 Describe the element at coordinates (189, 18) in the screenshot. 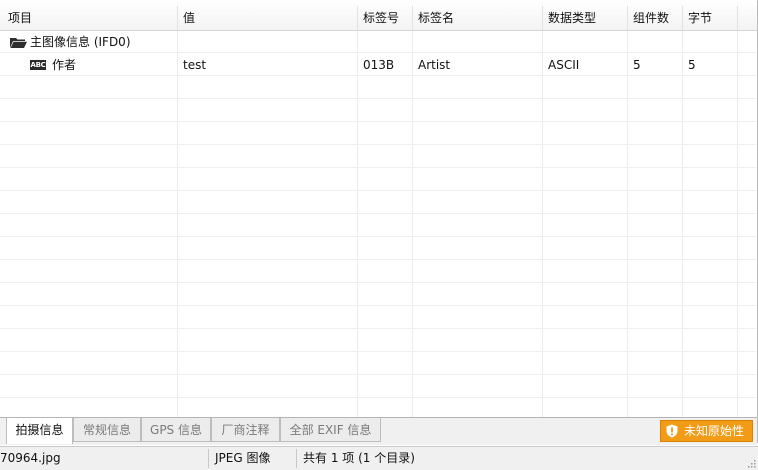

I see `column-header-value: 值` at that location.